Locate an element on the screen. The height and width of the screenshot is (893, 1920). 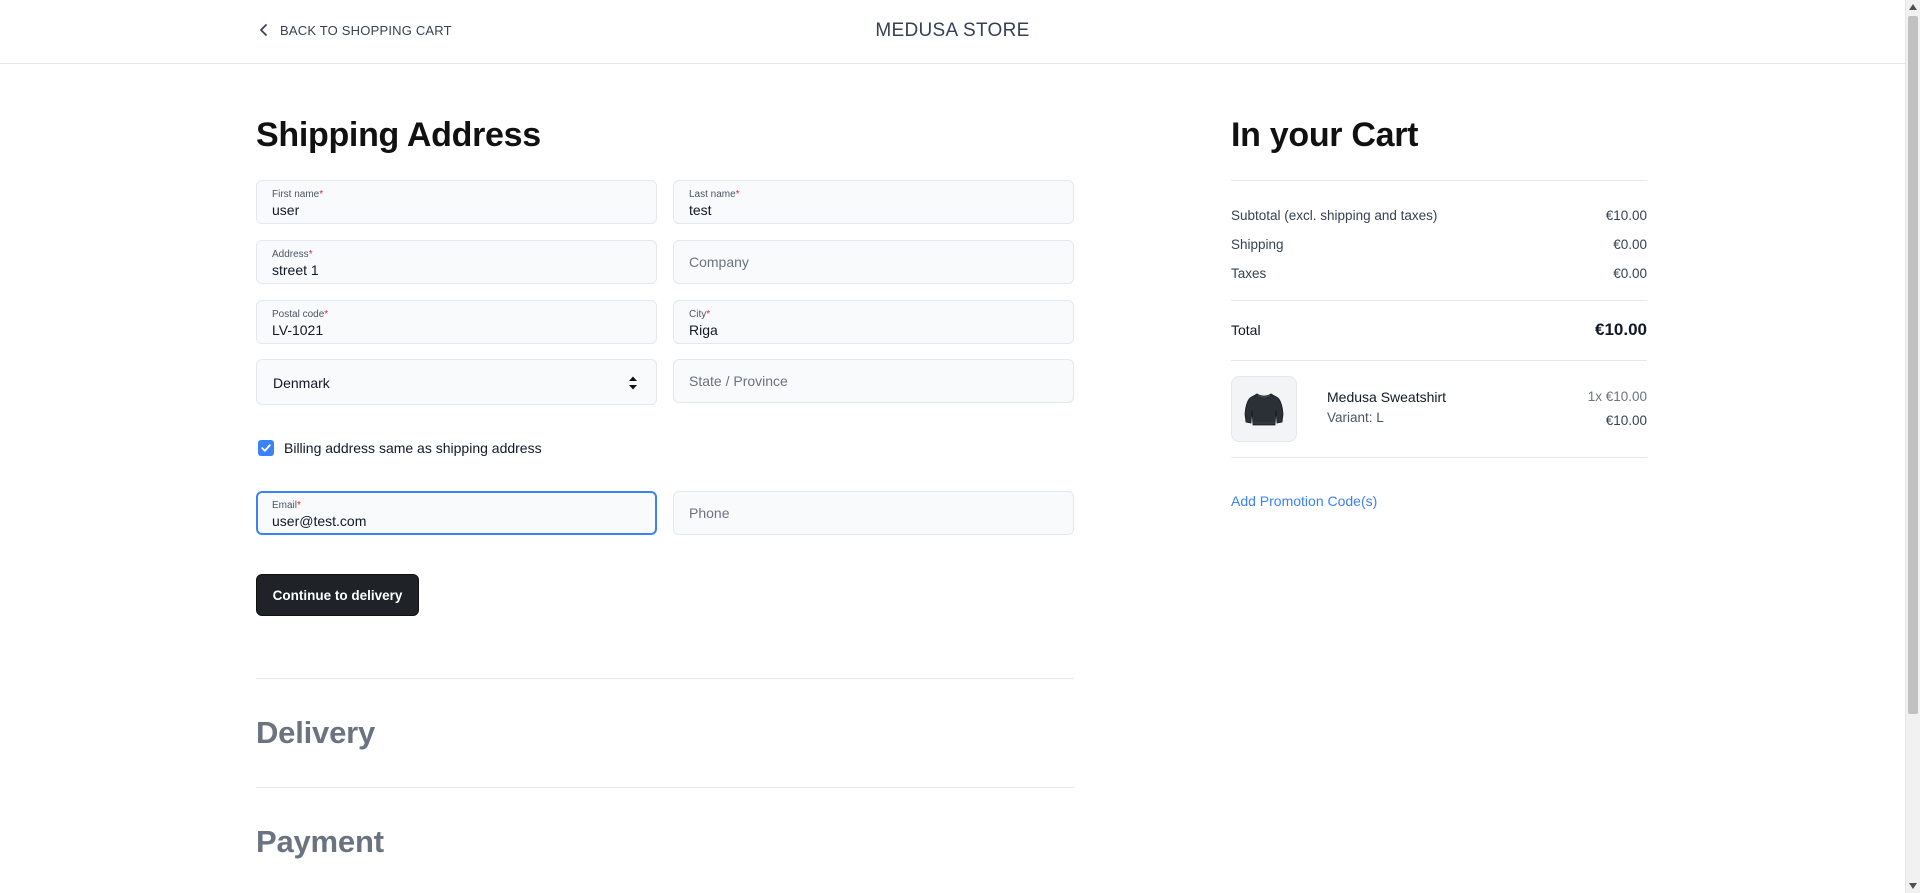
page-scrollbar is located at coordinates (1912, 446).